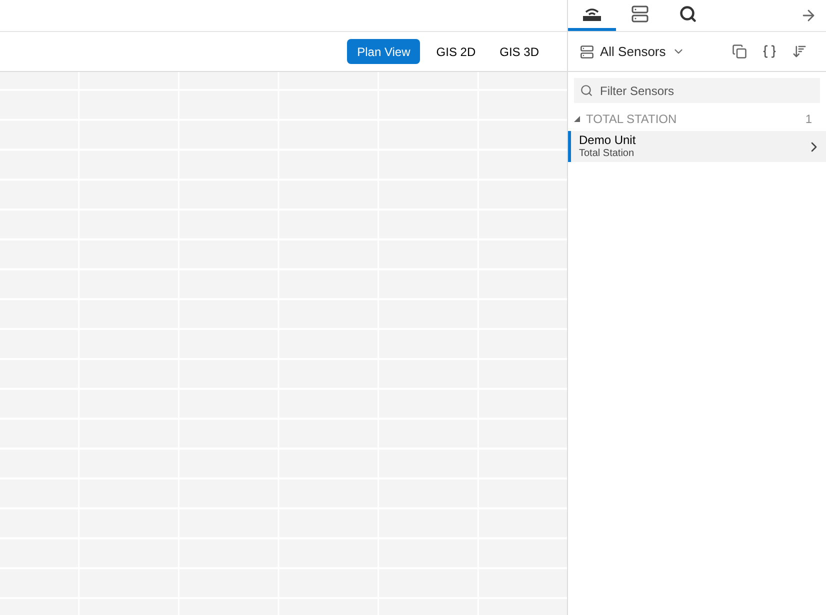 The height and width of the screenshot is (615, 826). Describe the element at coordinates (592, 14) in the screenshot. I see `router-icon` at that location.